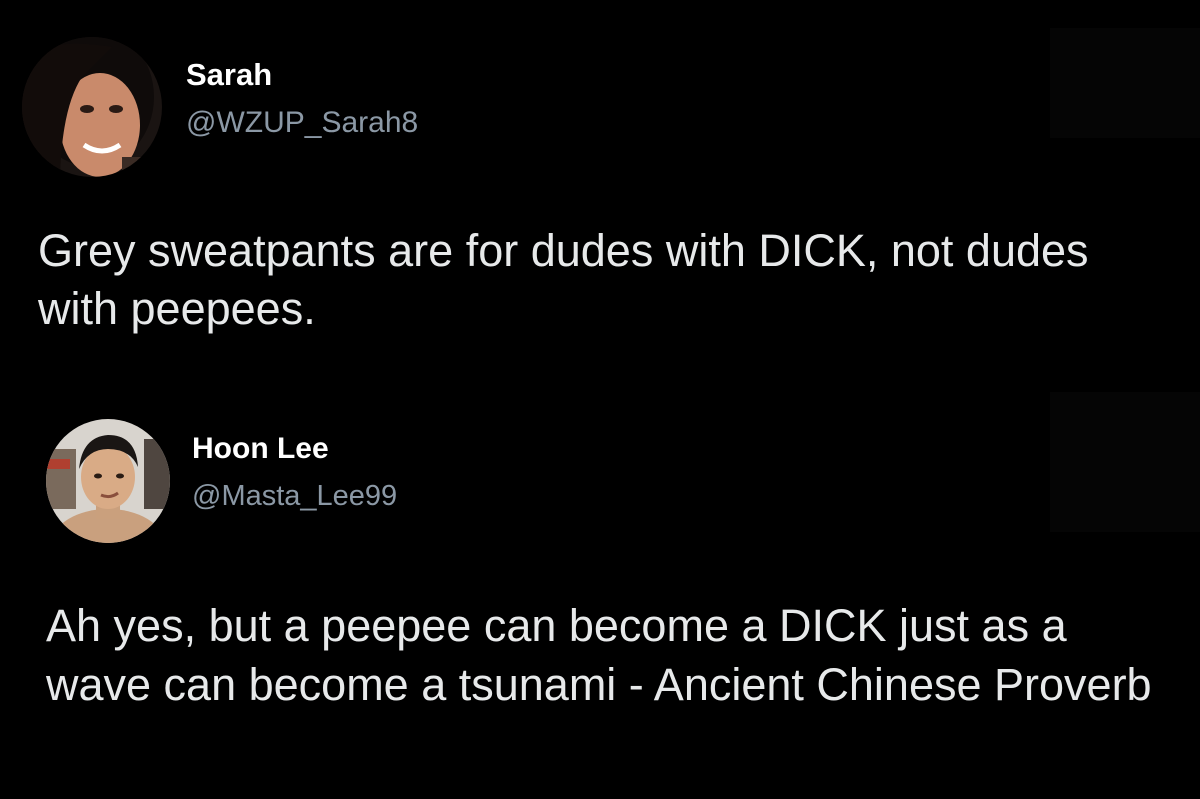 Image resolution: width=1200 pixels, height=799 pixels. What do you see at coordinates (294, 496) in the screenshot?
I see `user-handle: @Masta_Lee99` at bounding box center [294, 496].